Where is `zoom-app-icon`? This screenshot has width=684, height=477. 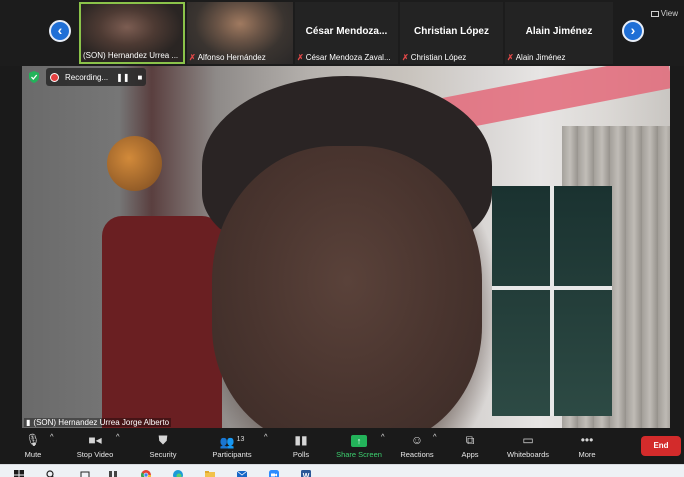 zoom-app-icon is located at coordinates (274, 472).